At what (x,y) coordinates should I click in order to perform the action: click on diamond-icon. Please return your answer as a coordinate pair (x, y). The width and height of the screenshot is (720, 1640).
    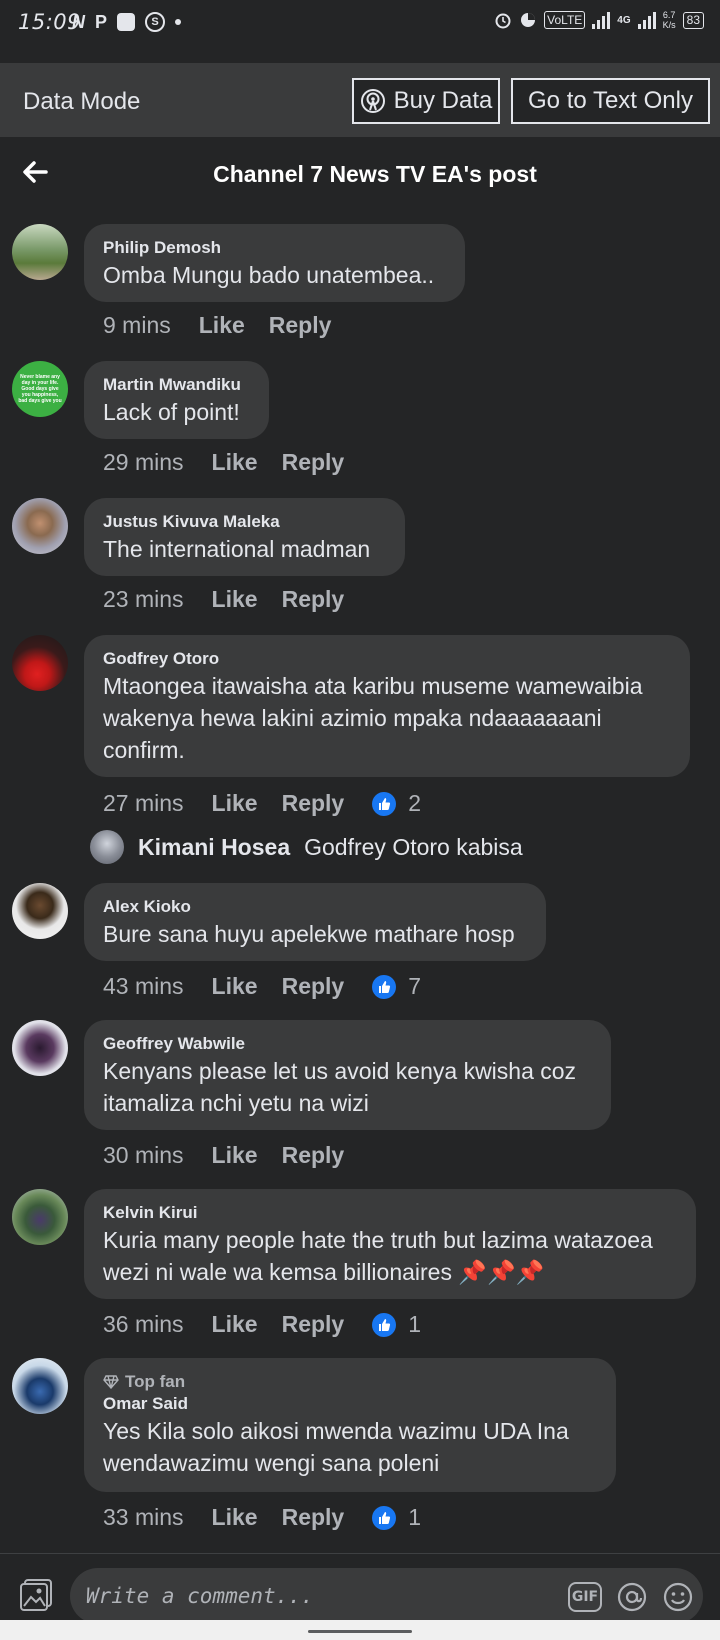
    Looking at the image, I should click on (111, 1382).